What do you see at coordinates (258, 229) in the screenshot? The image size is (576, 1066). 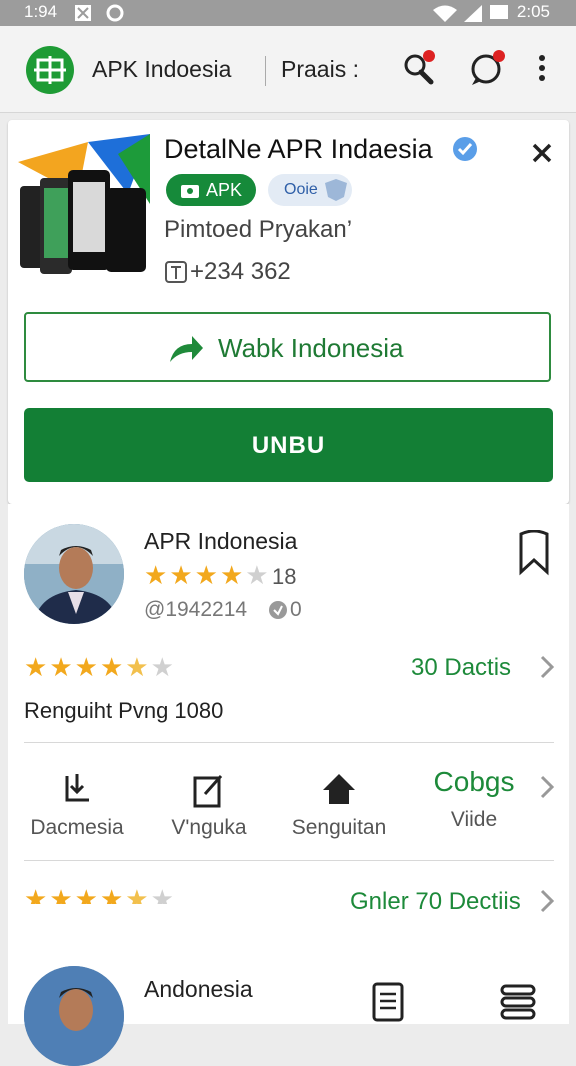 I see `publisher-name: Pimtoed Pryakan’` at bounding box center [258, 229].